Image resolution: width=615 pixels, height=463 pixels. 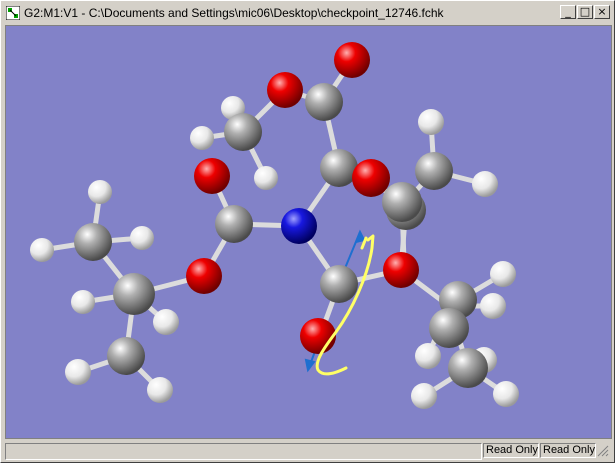 I want to click on status-read-only-2: Read Only, so click(x=568, y=450).